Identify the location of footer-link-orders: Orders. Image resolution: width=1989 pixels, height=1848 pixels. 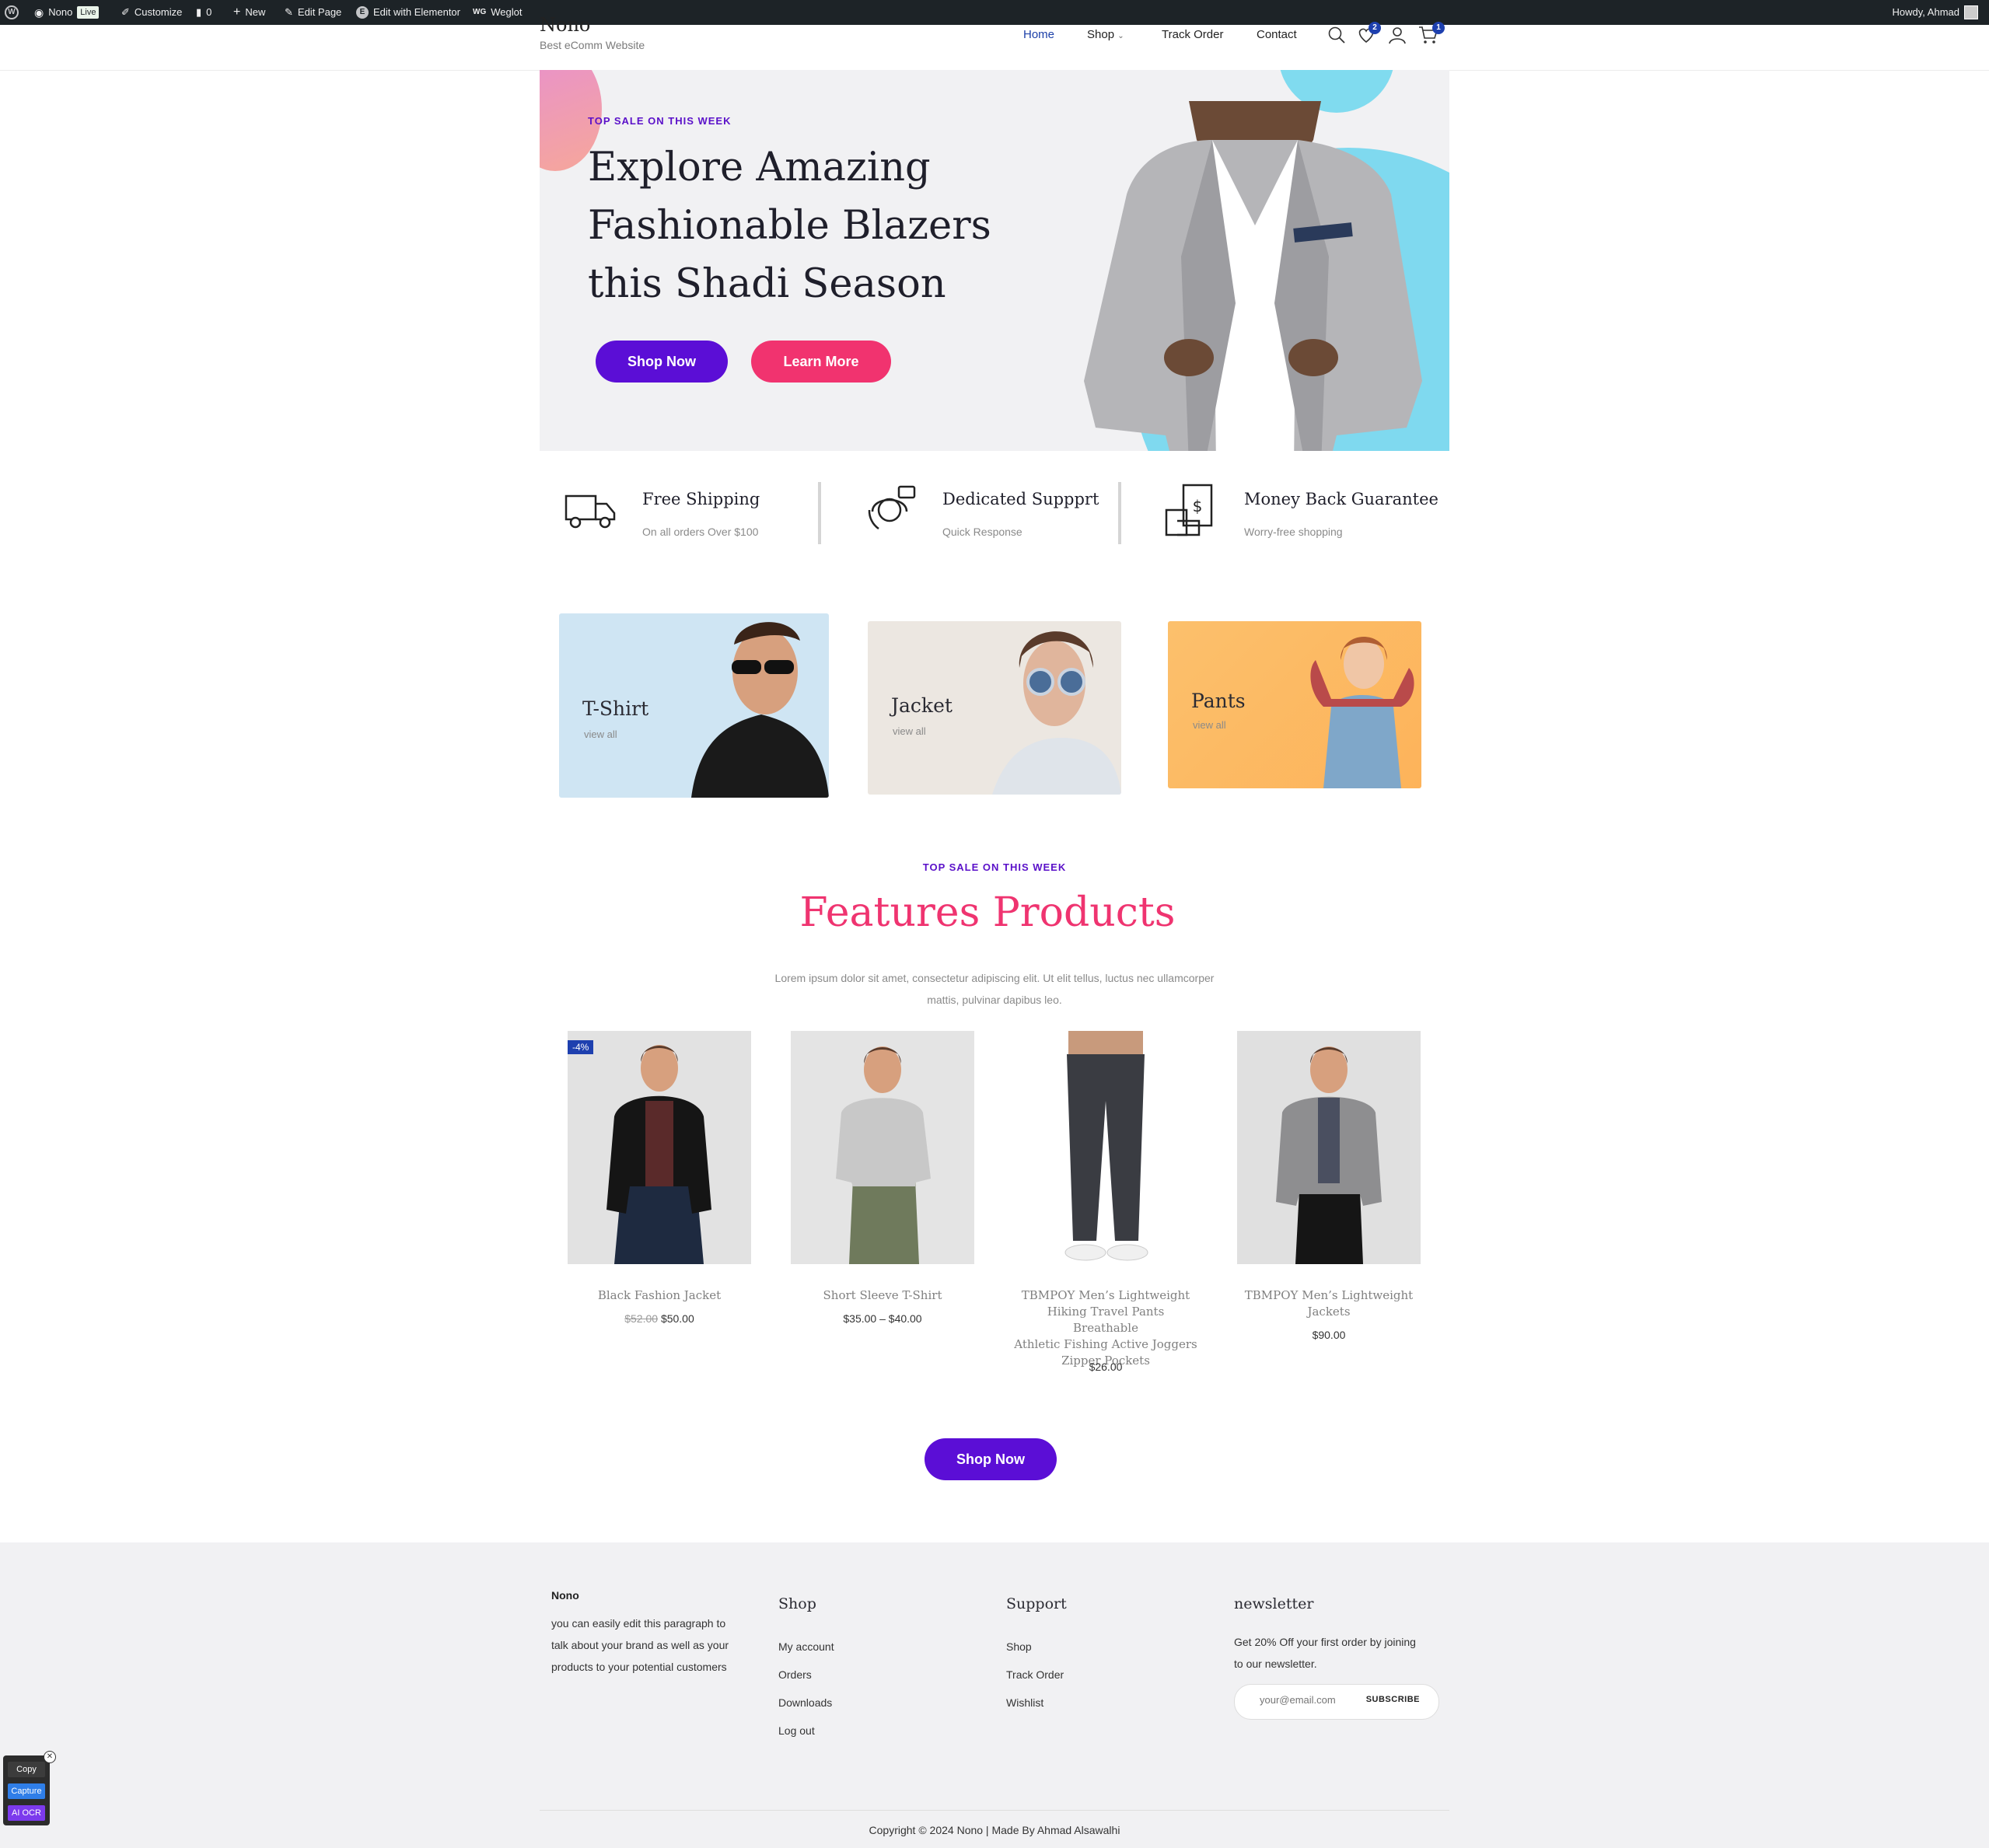
(795, 1674).